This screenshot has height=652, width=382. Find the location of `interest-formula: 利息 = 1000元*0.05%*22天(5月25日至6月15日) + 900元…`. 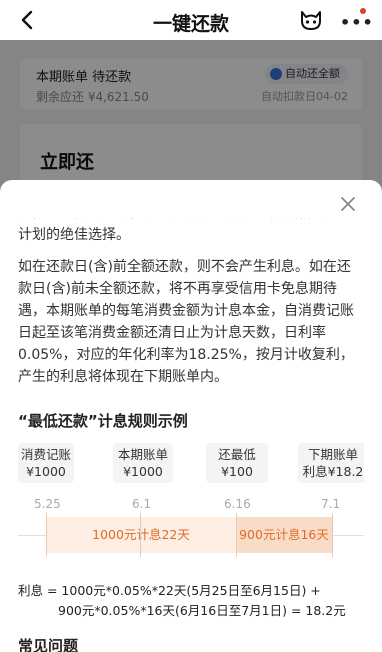

interest-formula: 利息 = 1000元*0.05%*22天(5月25日至6月15日) + 900元… is located at coordinates (191, 601).